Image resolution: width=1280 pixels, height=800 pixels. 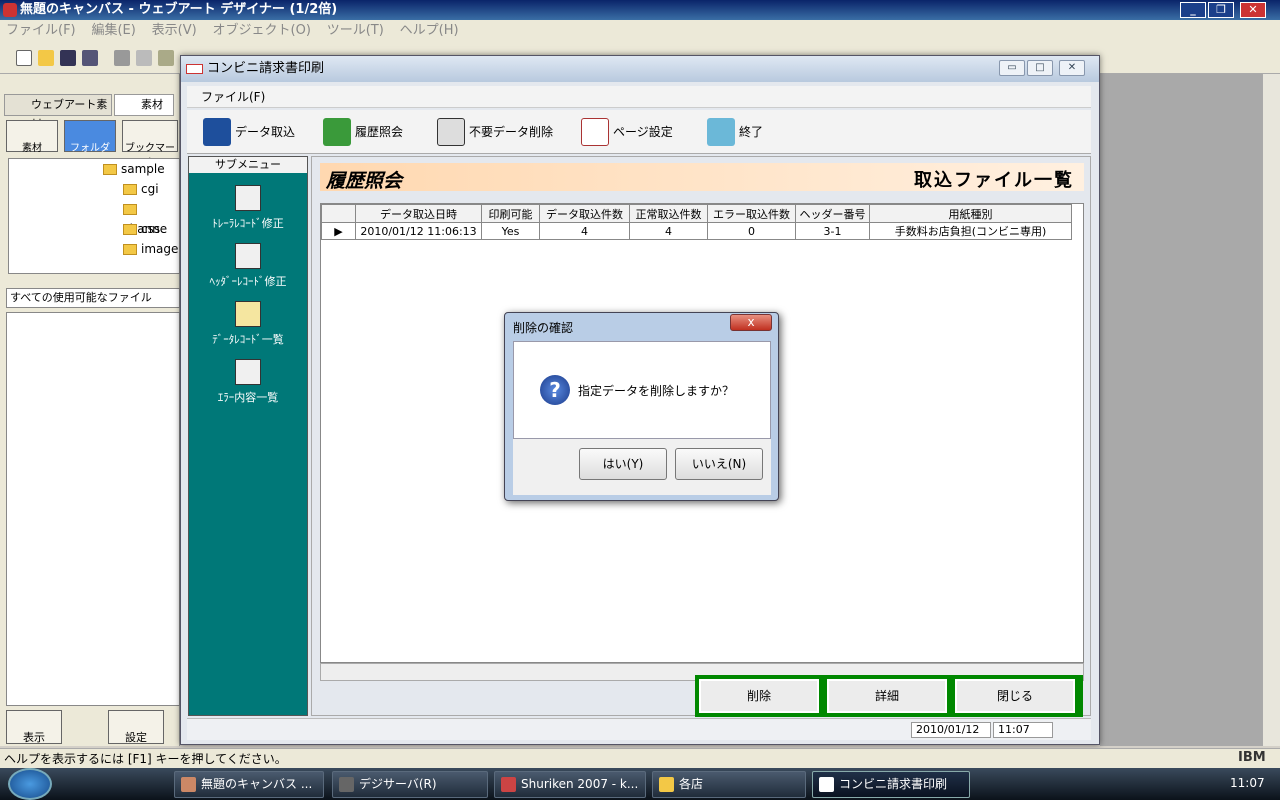 I want to click on materials-button: 素材, so click(x=32, y=137).